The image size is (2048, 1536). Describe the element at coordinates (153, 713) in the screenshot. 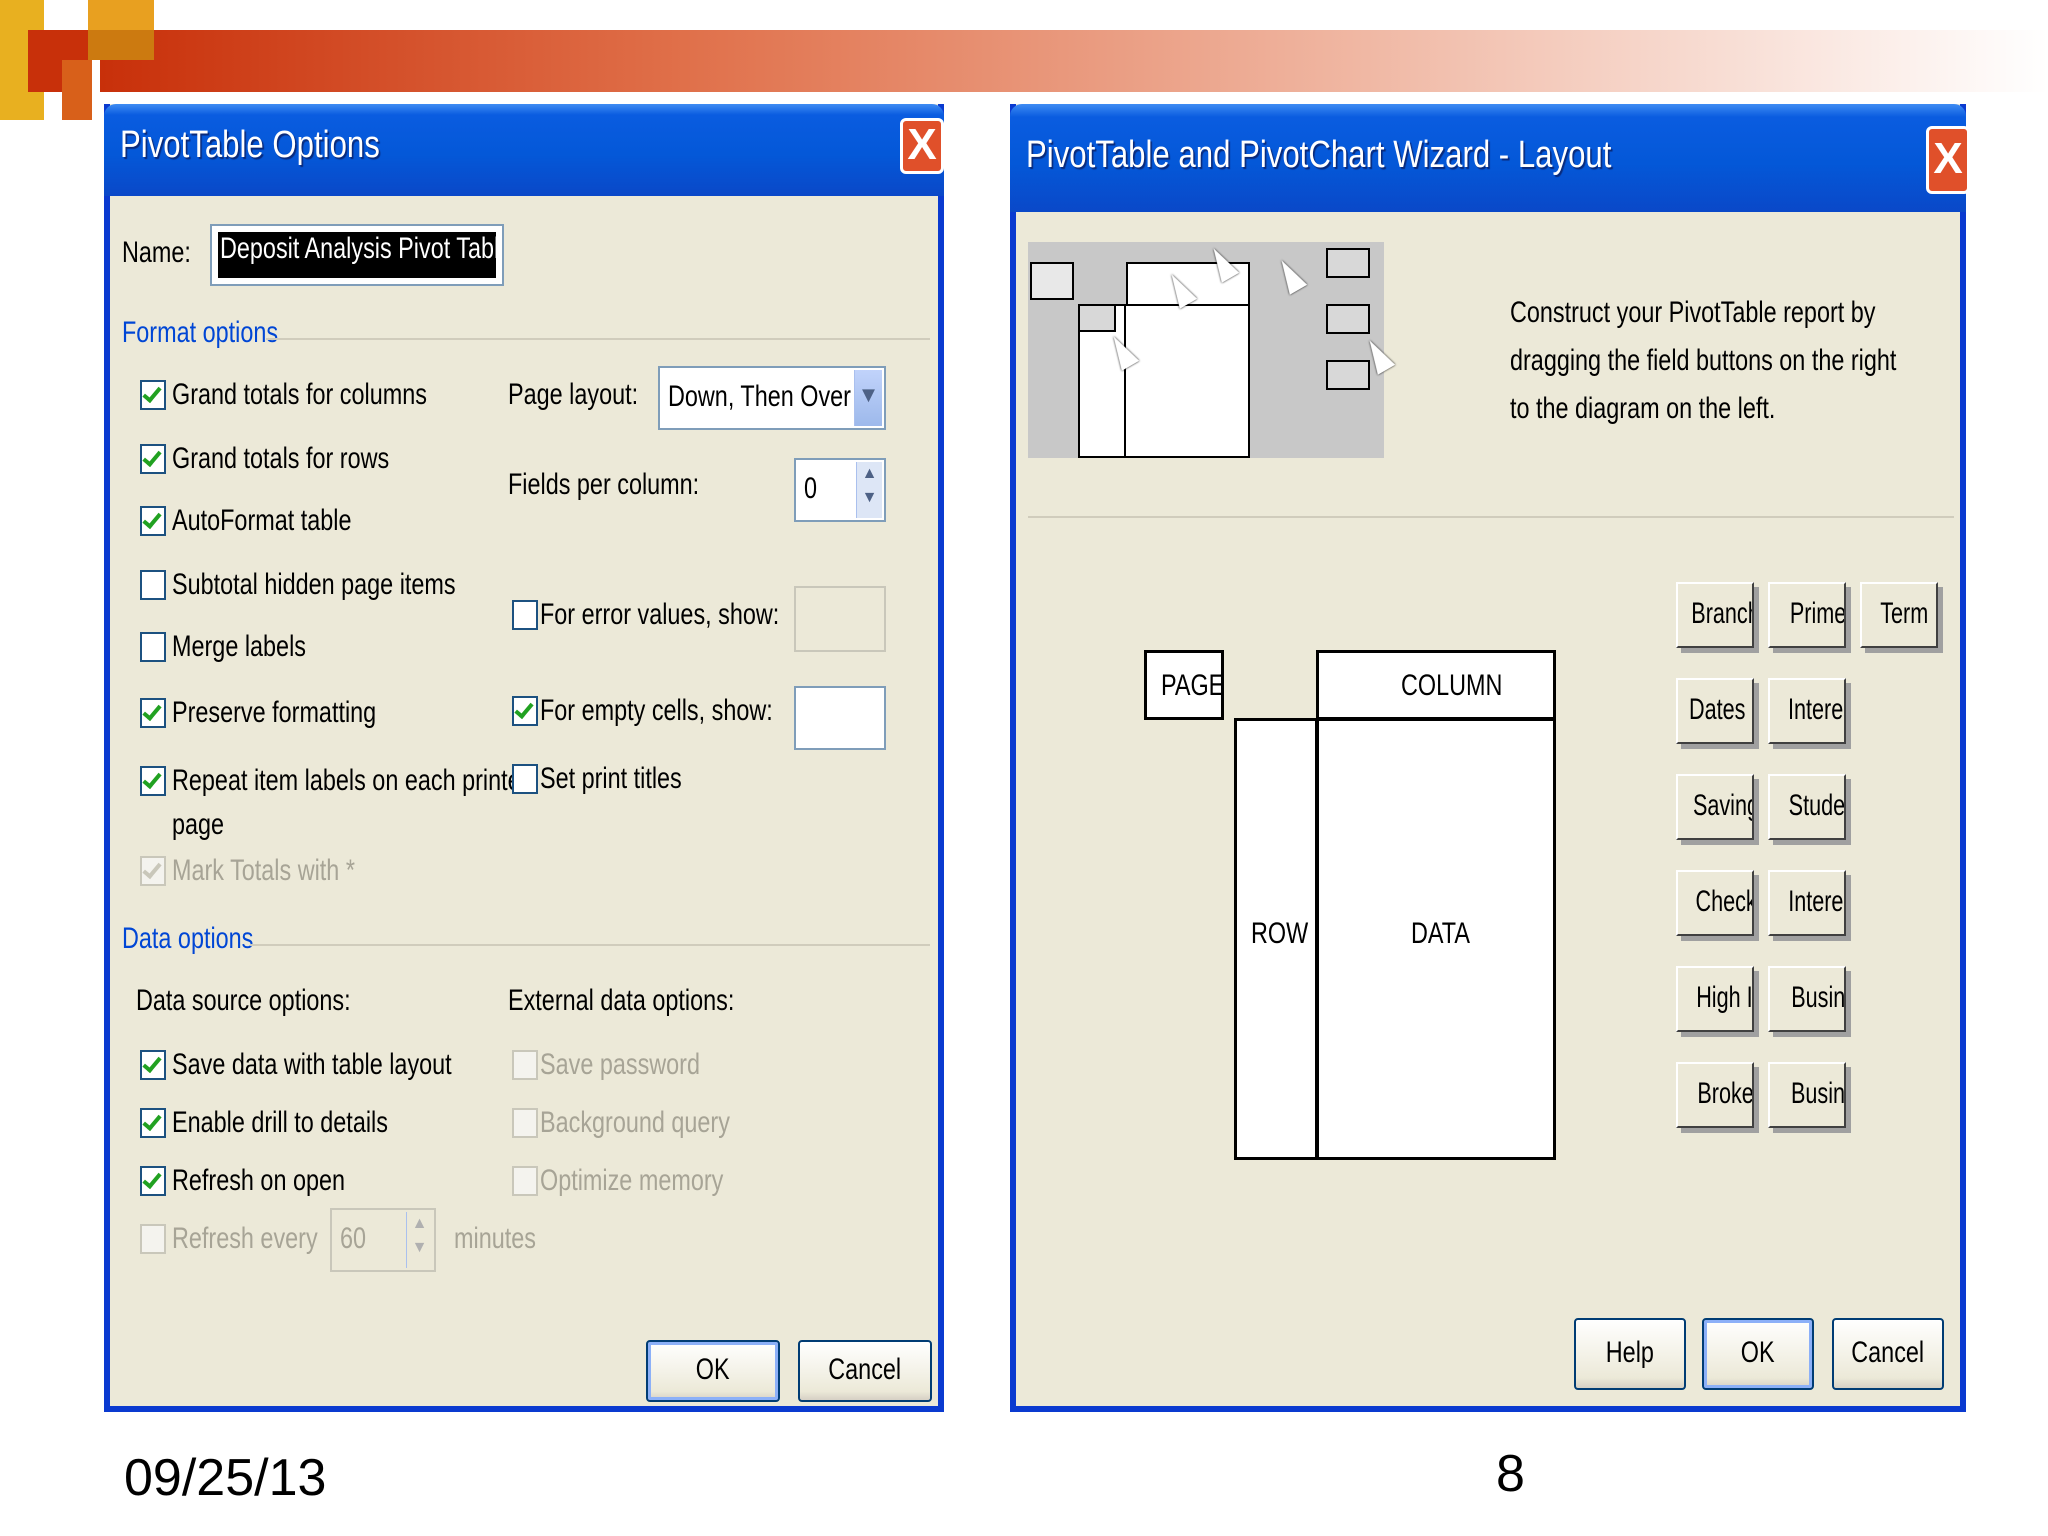

I see `preserve-formatting-checkbox` at that location.